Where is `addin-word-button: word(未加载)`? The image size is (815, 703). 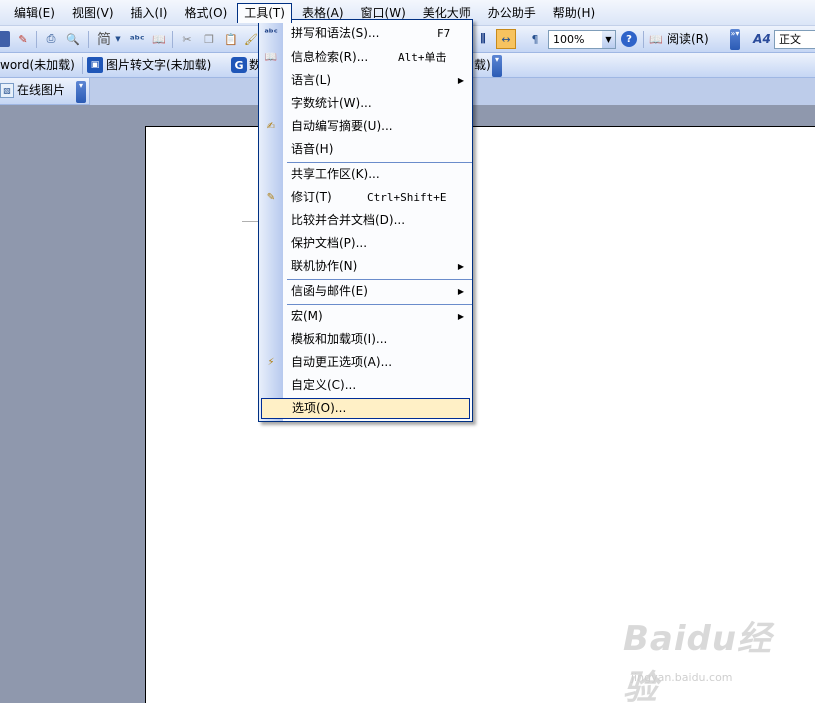 addin-word-button: word(未加载) is located at coordinates (37, 65).